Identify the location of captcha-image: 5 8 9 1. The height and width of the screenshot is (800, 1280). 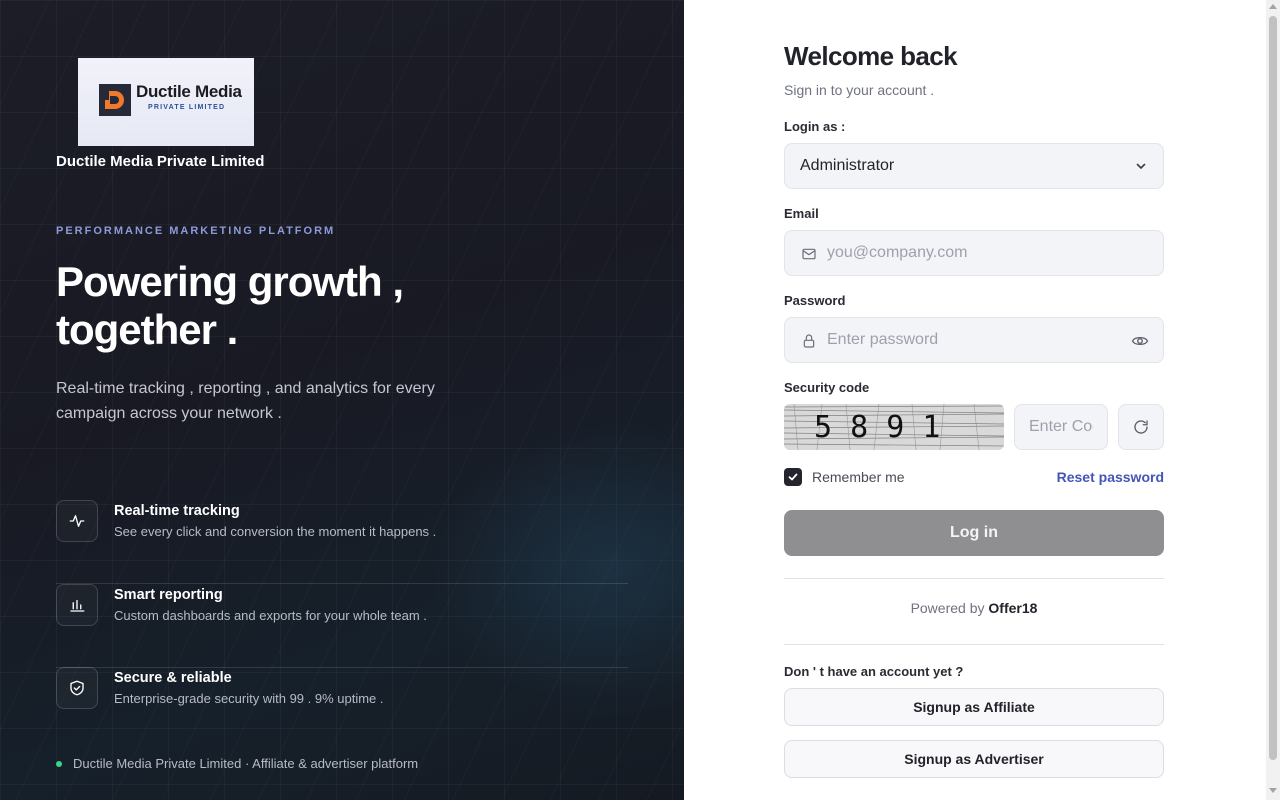
(894, 427).